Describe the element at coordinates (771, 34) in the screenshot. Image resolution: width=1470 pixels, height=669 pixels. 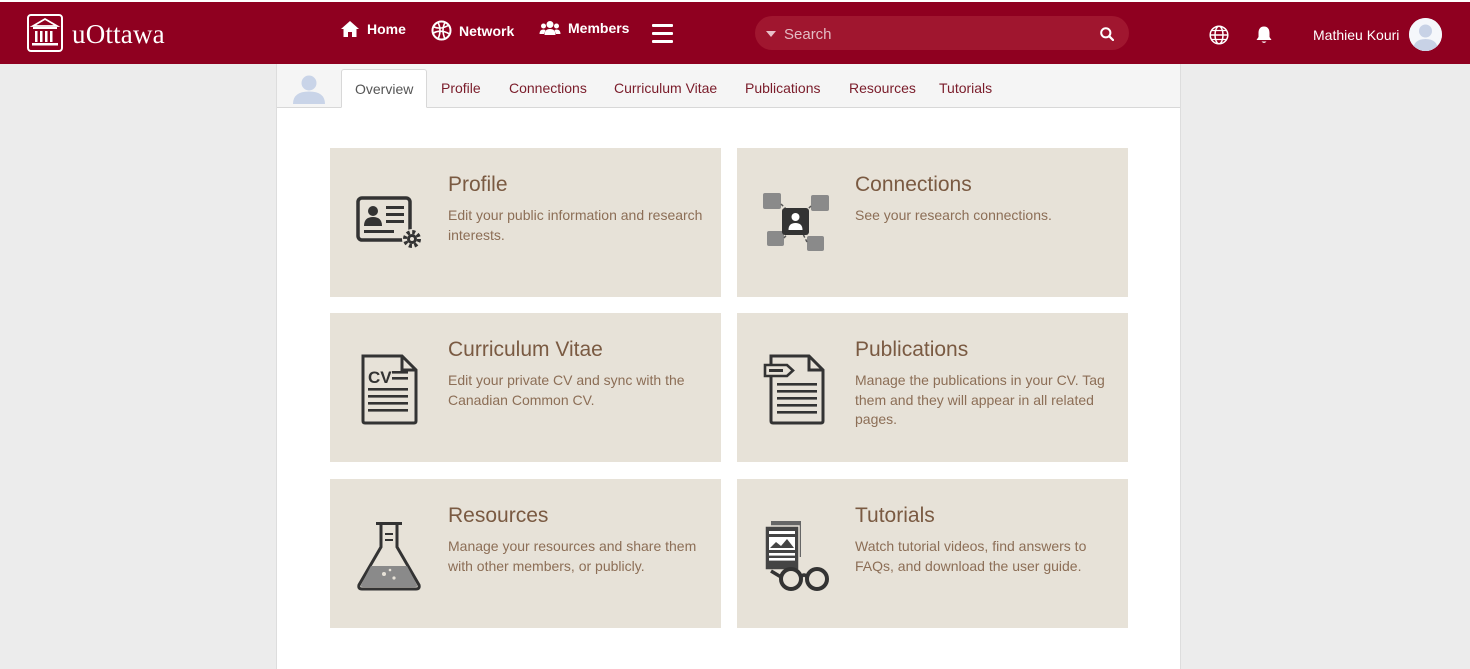
I see `search-scope-dropdown-icon` at that location.